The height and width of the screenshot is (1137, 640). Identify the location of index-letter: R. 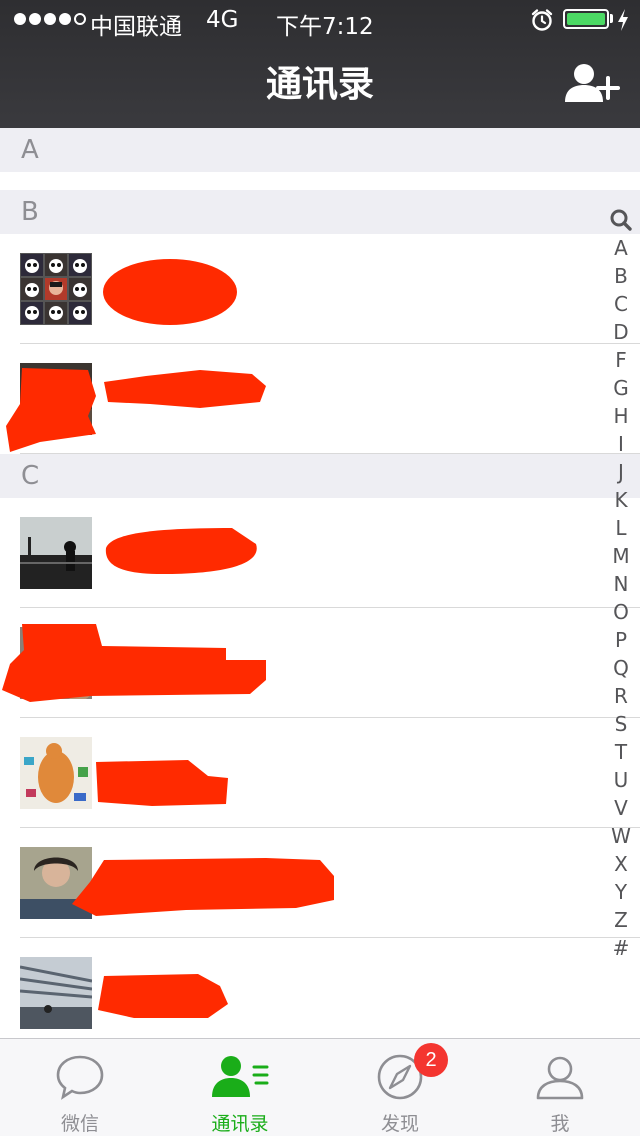
(621, 696).